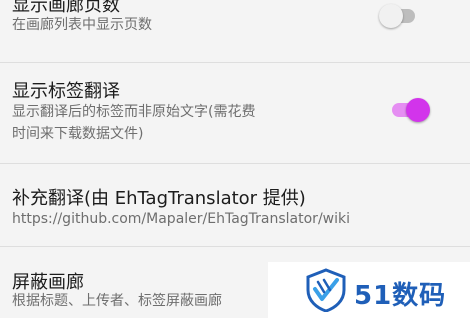  I want to click on pref-title: 显示标签翻译, so click(66, 91).